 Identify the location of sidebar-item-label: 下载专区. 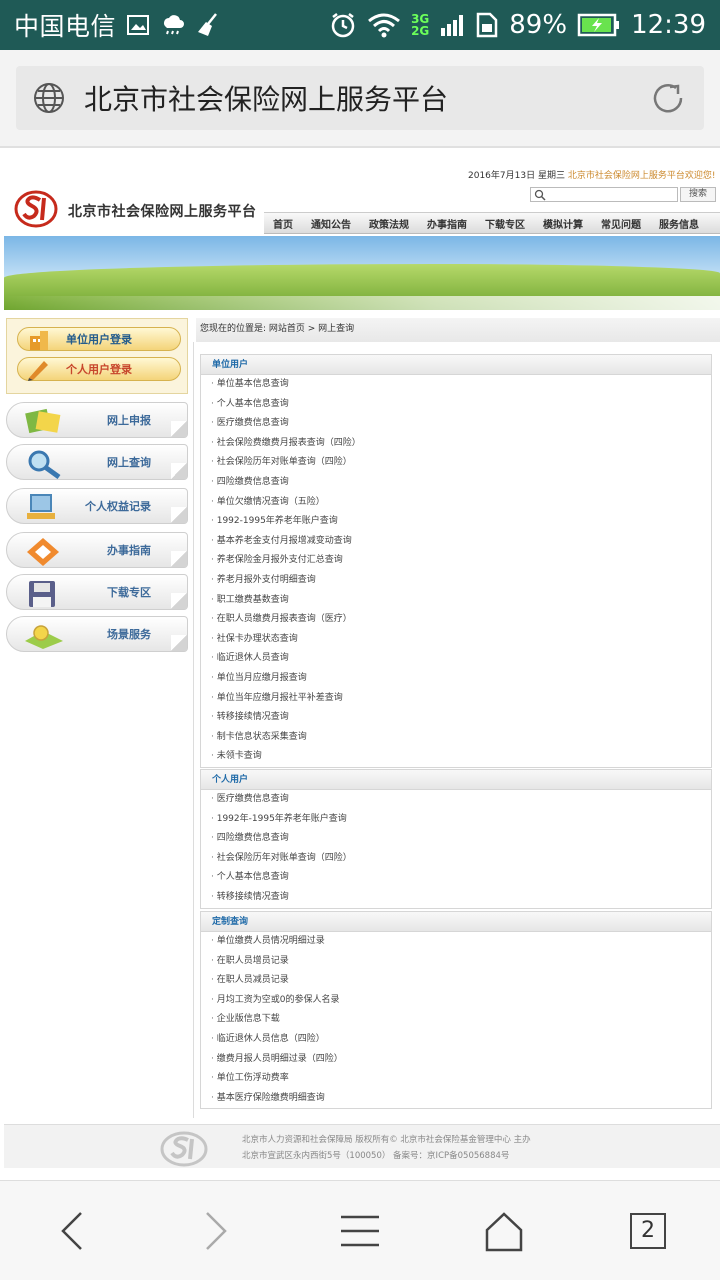
(129, 592).